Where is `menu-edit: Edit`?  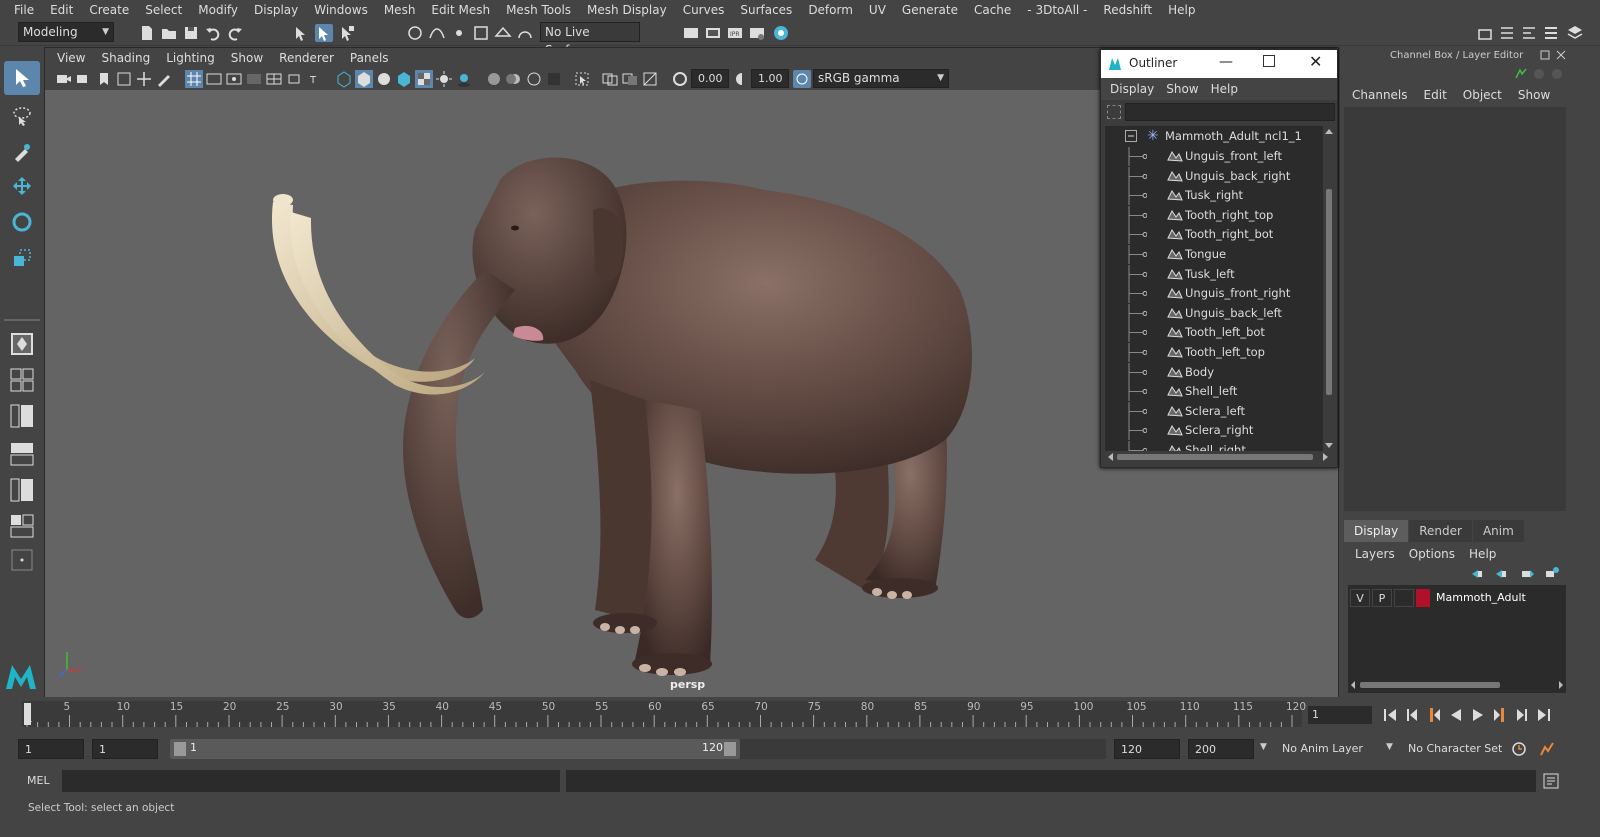 menu-edit: Edit is located at coordinates (61, 10).